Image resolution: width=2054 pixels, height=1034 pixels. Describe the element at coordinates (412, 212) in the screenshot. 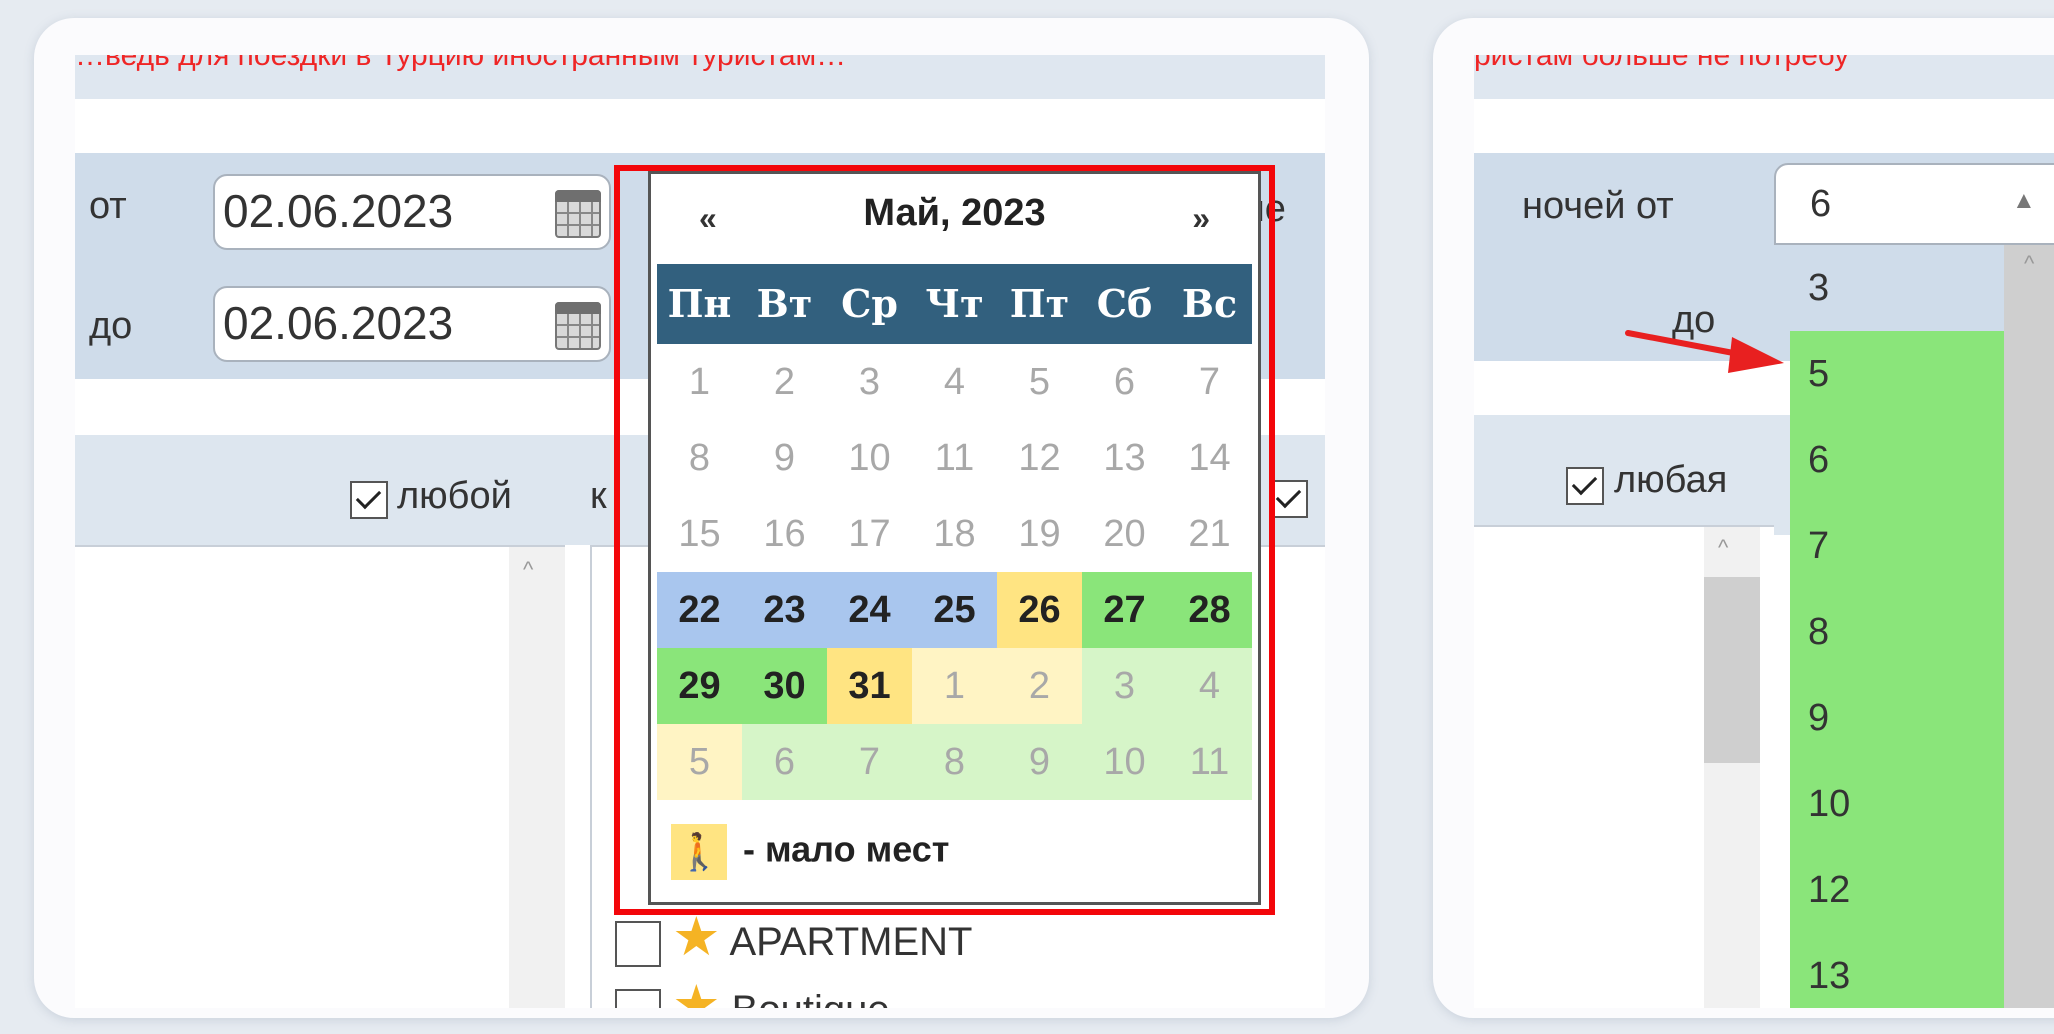

I see `date-from-input: 02.06.2023` at that location.